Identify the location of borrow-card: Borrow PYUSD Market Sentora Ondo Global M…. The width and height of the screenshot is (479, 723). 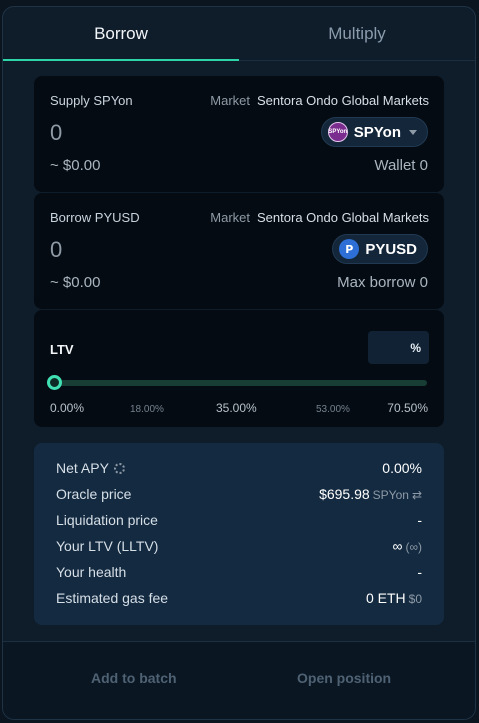
(239, 251).